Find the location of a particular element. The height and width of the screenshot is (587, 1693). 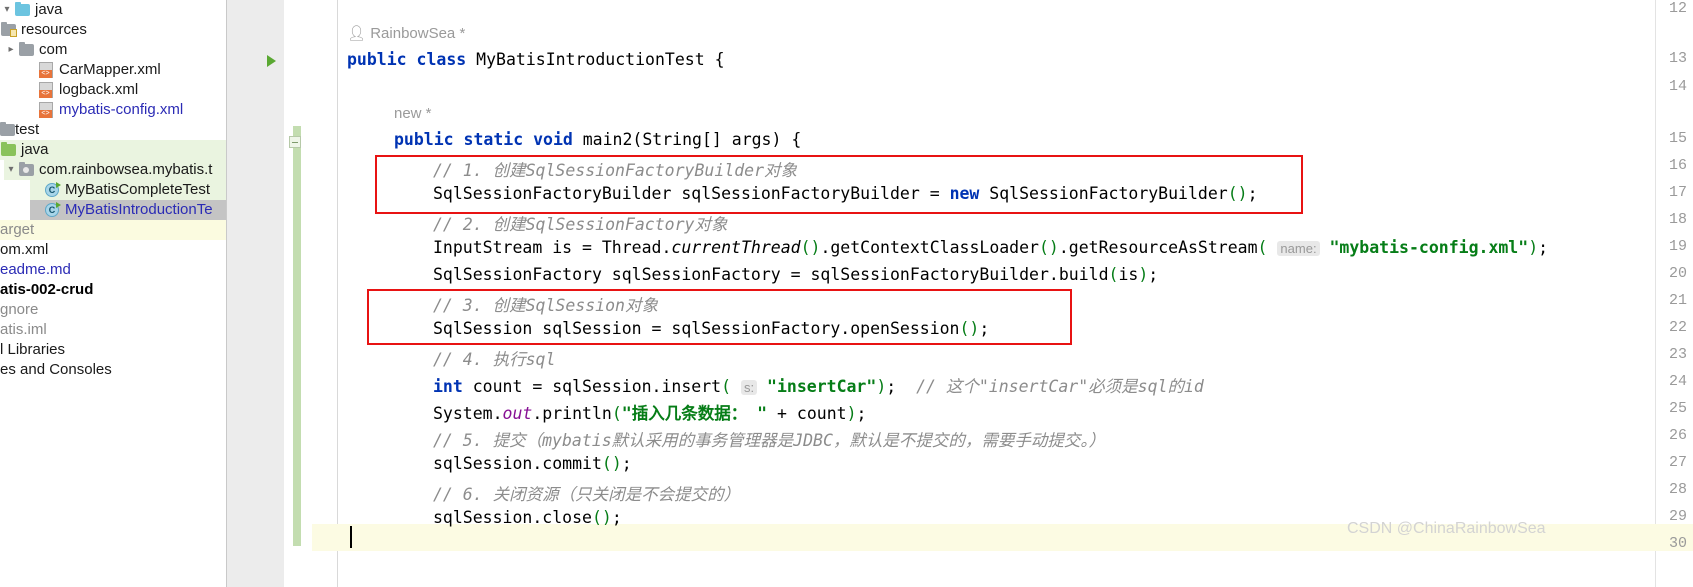

tree-item-label: logback.xml is located at coordinates (99, 89).